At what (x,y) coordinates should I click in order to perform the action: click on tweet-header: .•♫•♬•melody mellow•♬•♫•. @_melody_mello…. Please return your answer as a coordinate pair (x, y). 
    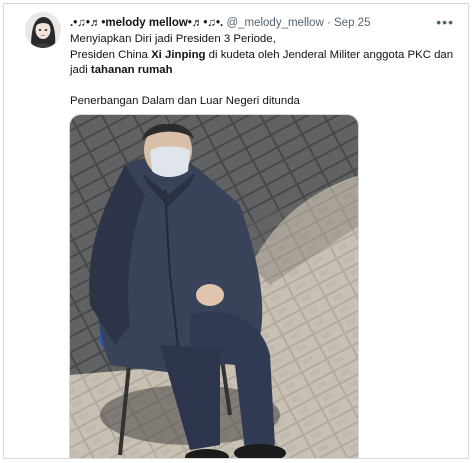
    Looking at the image, I should click on (264, 23).